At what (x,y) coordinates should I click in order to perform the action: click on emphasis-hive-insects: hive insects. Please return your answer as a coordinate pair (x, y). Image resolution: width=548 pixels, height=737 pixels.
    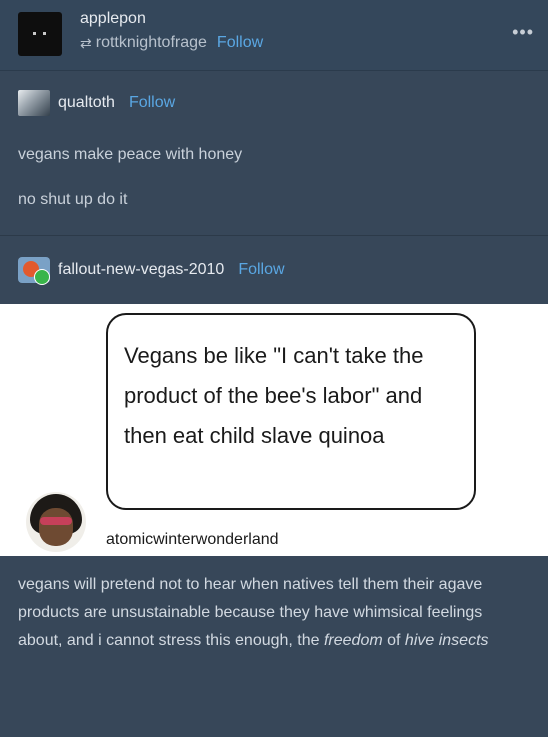
    Looking at the image, I should click on (446, 640).